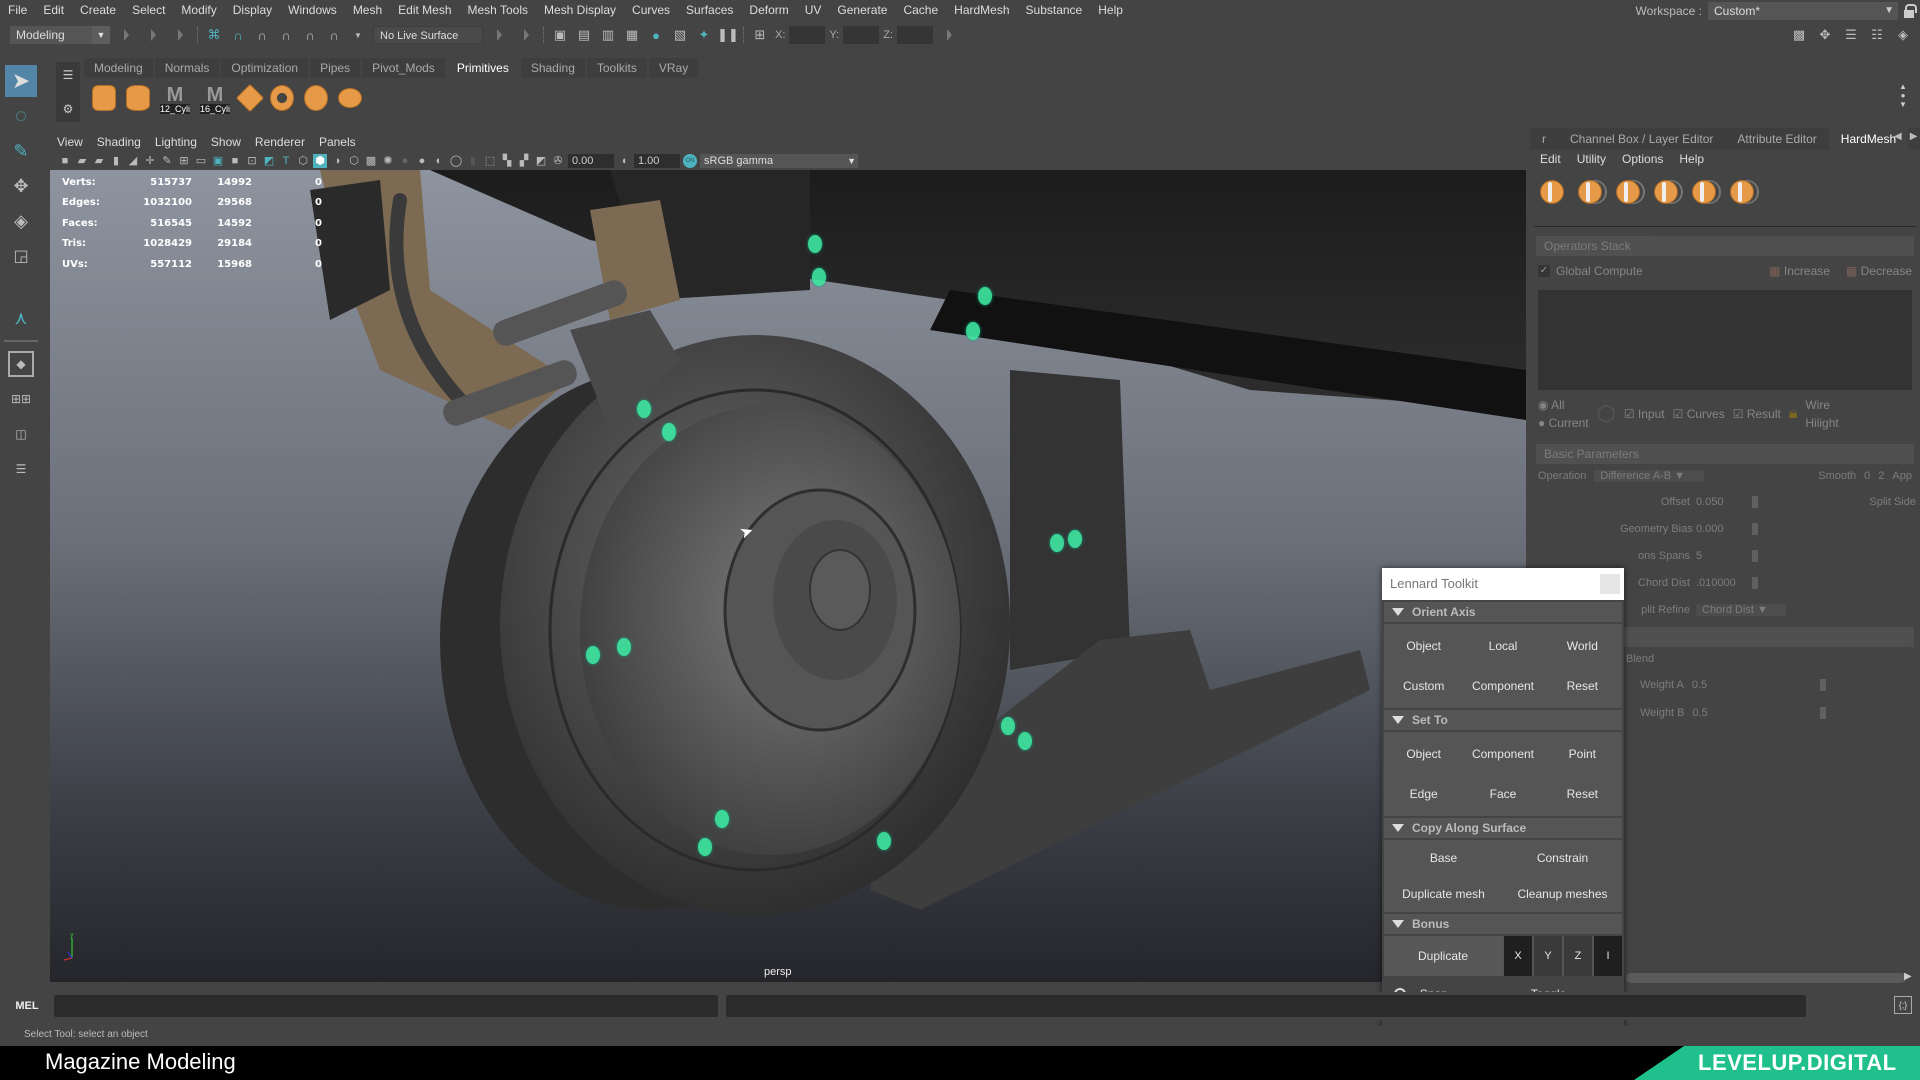 This screenshot has width=1920, height=1080. What do you see at coordinates (1503, 612) in the screenshot?
I see `orient-axis-header: Orient Axis` at bounding box center [1503, 612].